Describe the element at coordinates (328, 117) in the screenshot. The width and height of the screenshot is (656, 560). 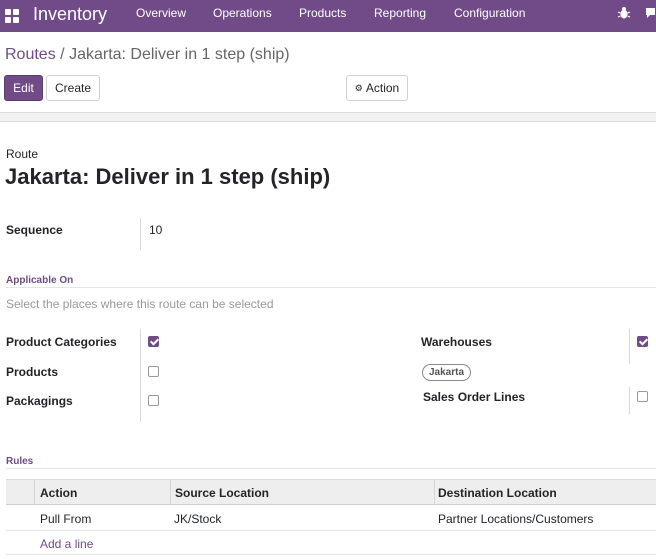
I see `form-top-band` at that location.